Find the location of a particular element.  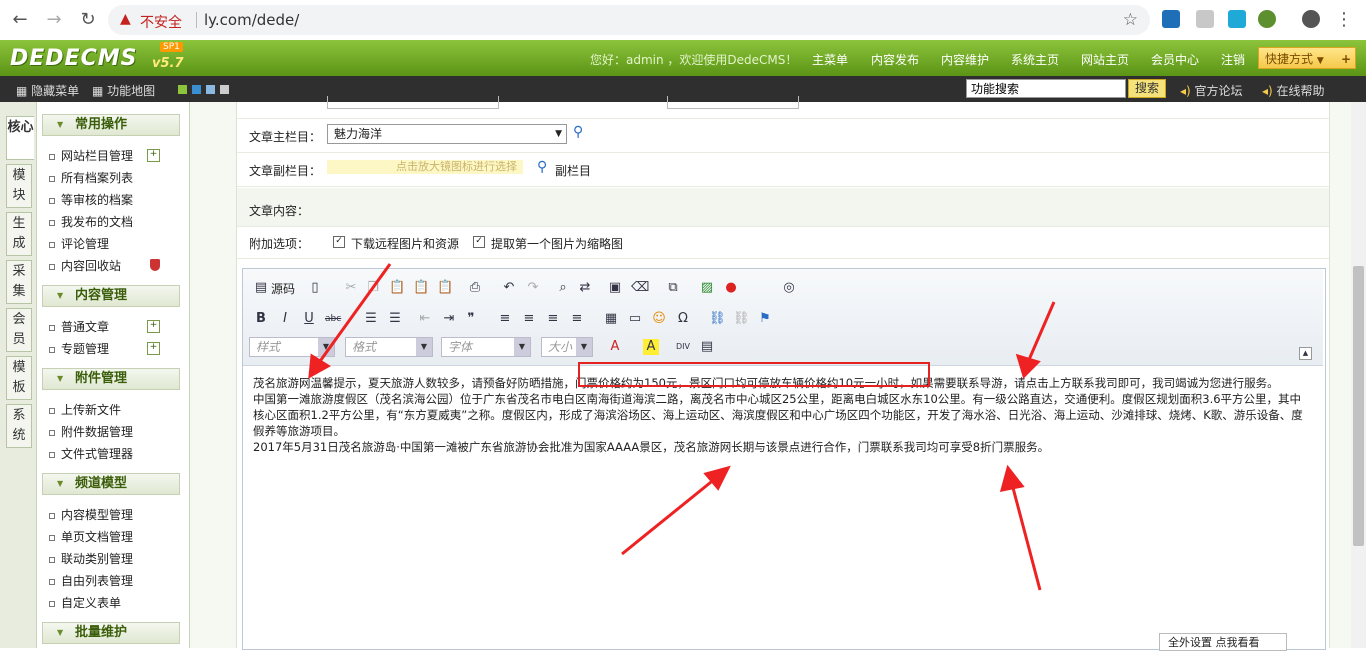

menu-group-attachment: 附件管理 is located at coordinates (111, 379).